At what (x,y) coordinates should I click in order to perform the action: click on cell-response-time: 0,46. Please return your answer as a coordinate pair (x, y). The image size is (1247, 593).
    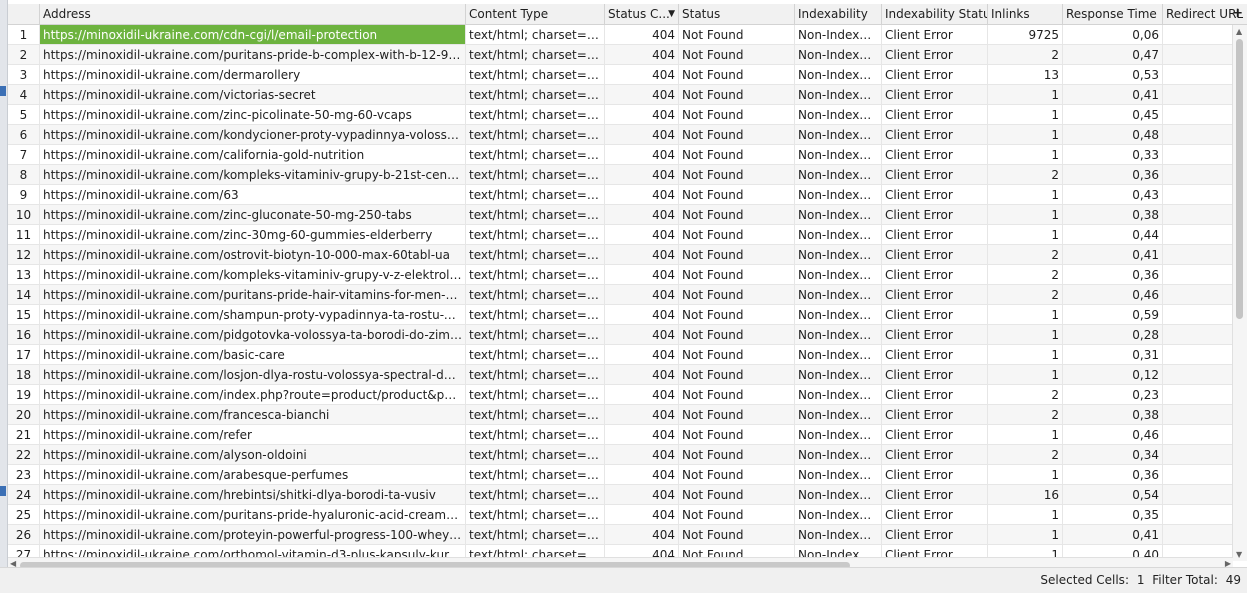
    Looking at the image, I should click on (1113, 435).